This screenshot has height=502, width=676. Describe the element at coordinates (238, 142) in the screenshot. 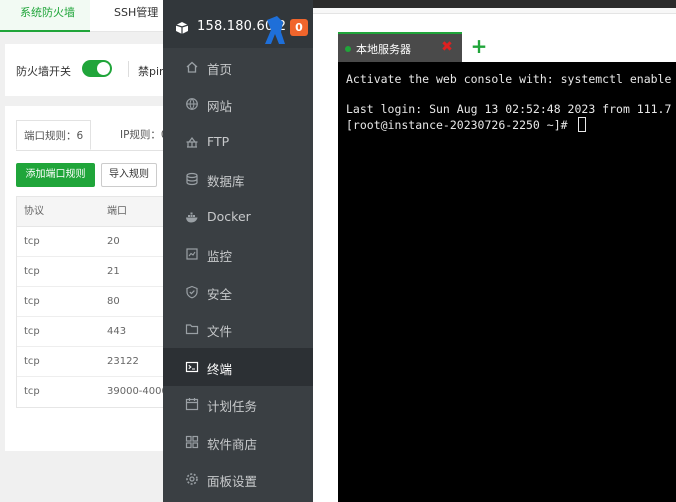

I see `sidebar-item-ftp: FTP` at that location.